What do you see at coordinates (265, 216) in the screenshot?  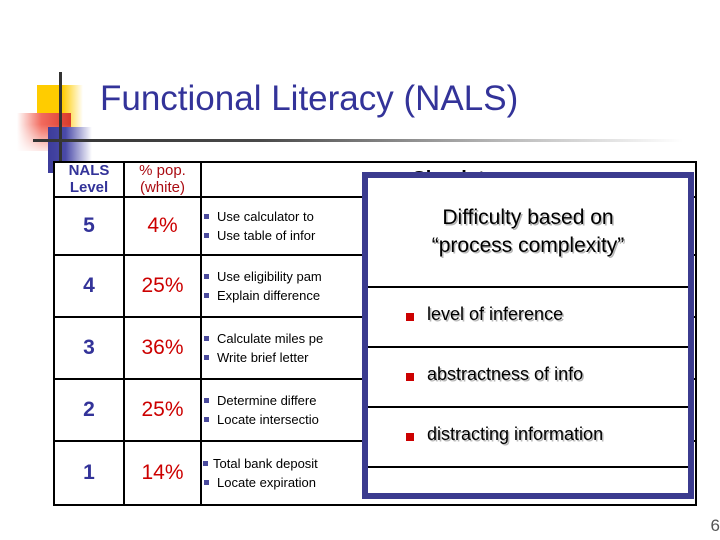 I see `task-text: Use calculator to` at bounding box center [265, 216].